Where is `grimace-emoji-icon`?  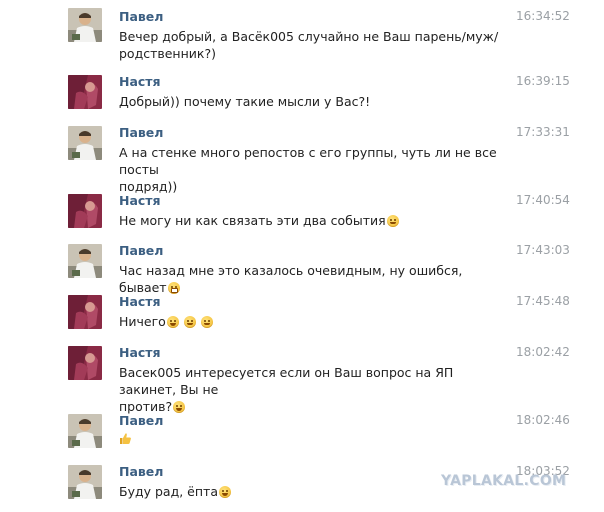
grimace-emoji-icon is located at coordinates (173, 288).